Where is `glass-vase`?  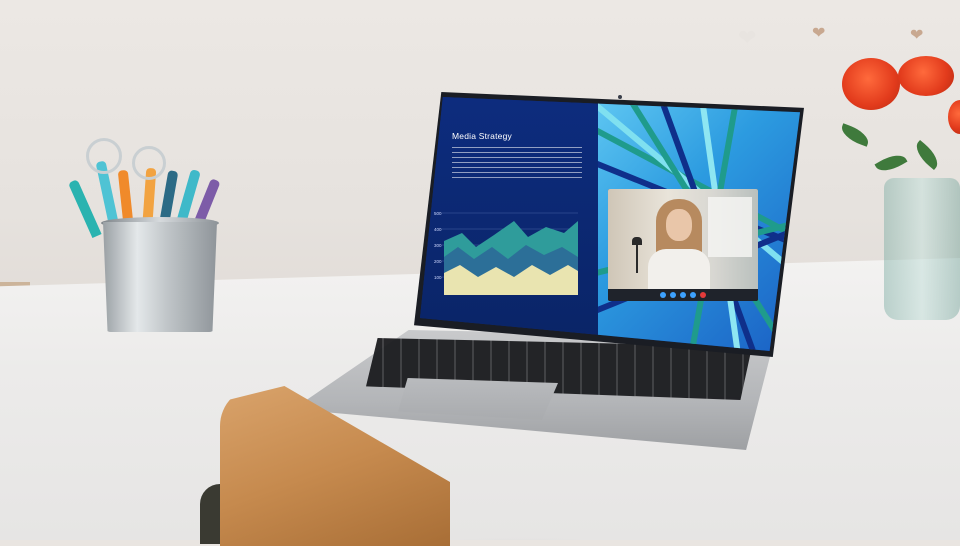 glass-vase is located at coordinates (922, 249).